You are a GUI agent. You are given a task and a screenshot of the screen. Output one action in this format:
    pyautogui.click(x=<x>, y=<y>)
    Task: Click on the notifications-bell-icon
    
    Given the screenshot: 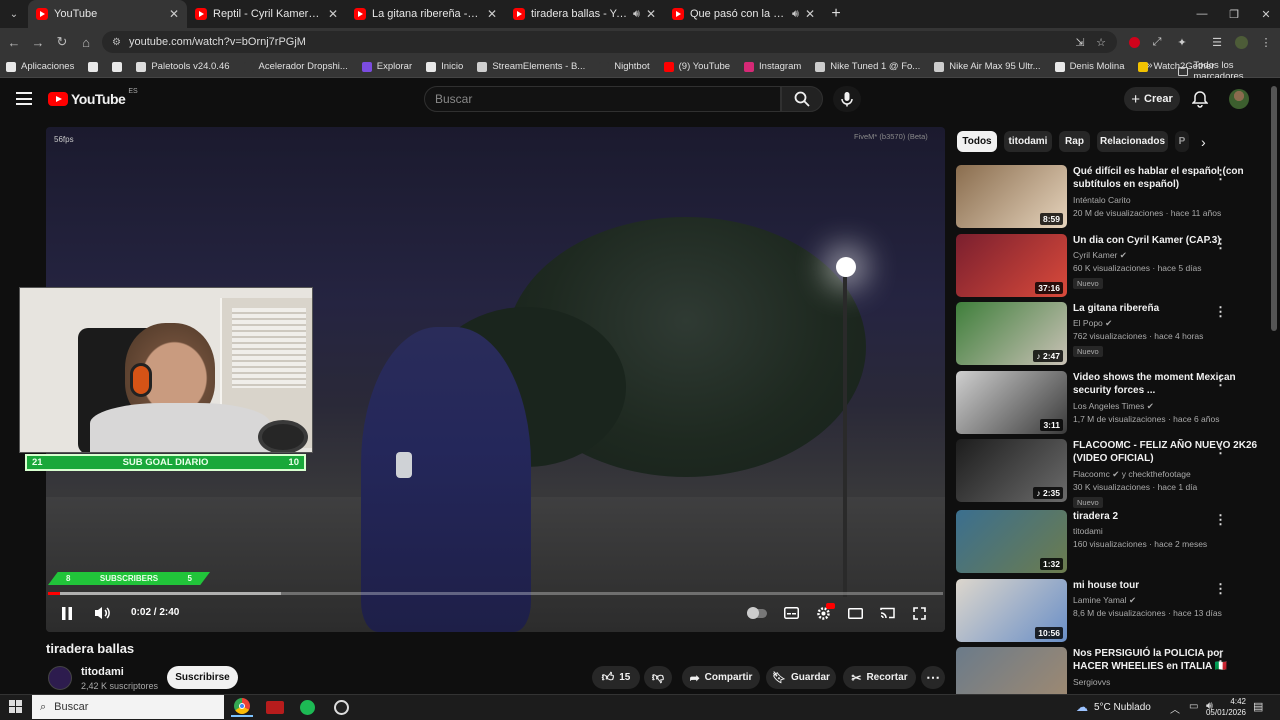 What is the action you would take?
    pyautogui.click(x=1200, y=100)
    